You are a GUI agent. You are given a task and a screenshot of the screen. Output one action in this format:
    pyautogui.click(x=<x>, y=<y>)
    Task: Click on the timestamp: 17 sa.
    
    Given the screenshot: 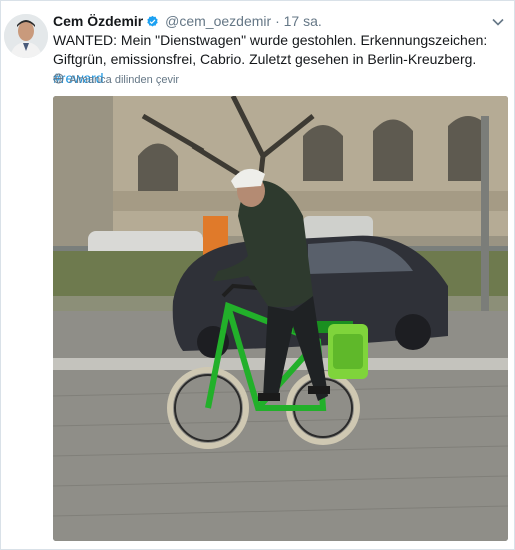 What is the action you would take?
    pyautogui.click(x=303, y=21)
    